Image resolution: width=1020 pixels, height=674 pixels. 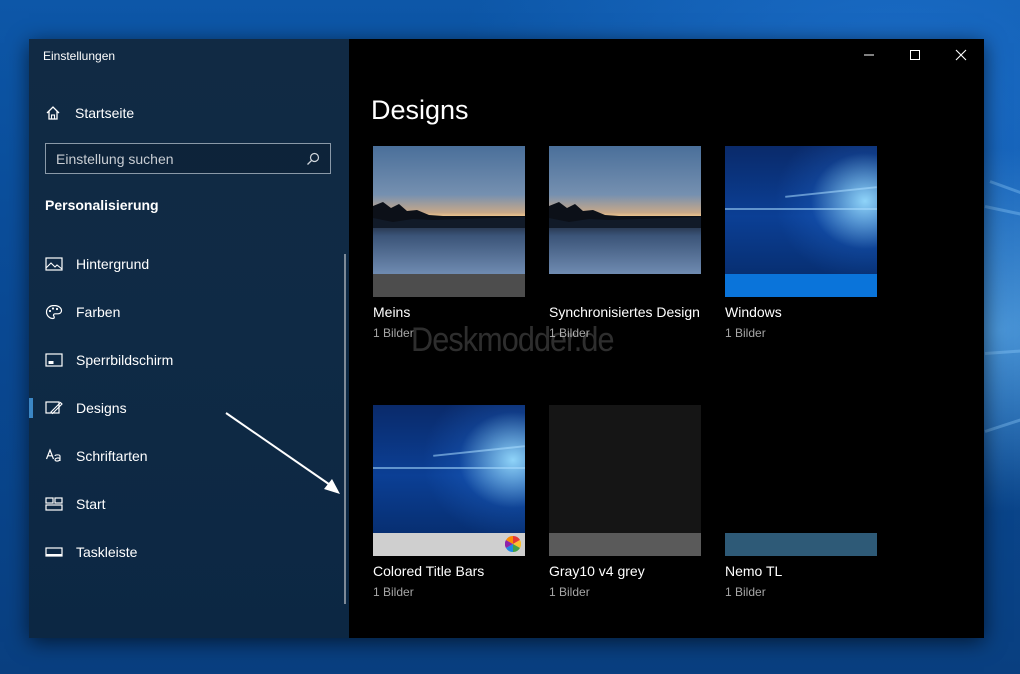 I want to click on selection-indicator, so click(x=31, y=408).